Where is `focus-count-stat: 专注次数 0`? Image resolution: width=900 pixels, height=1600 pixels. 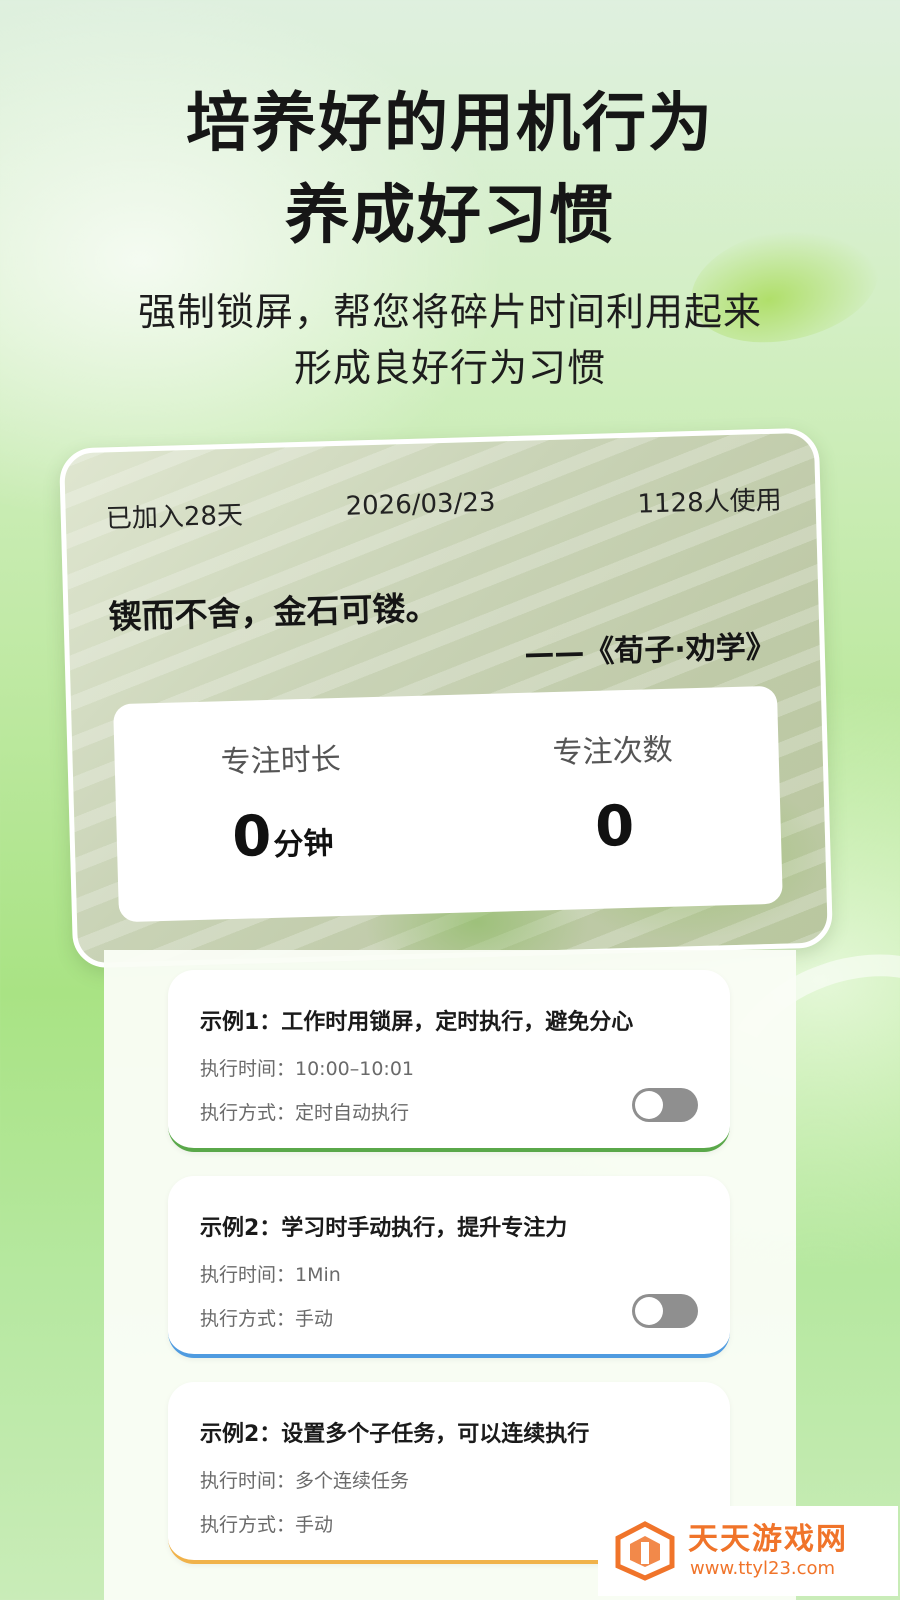 focus-count-stat: 专注次数 0 is located at coordinates (614, 799).